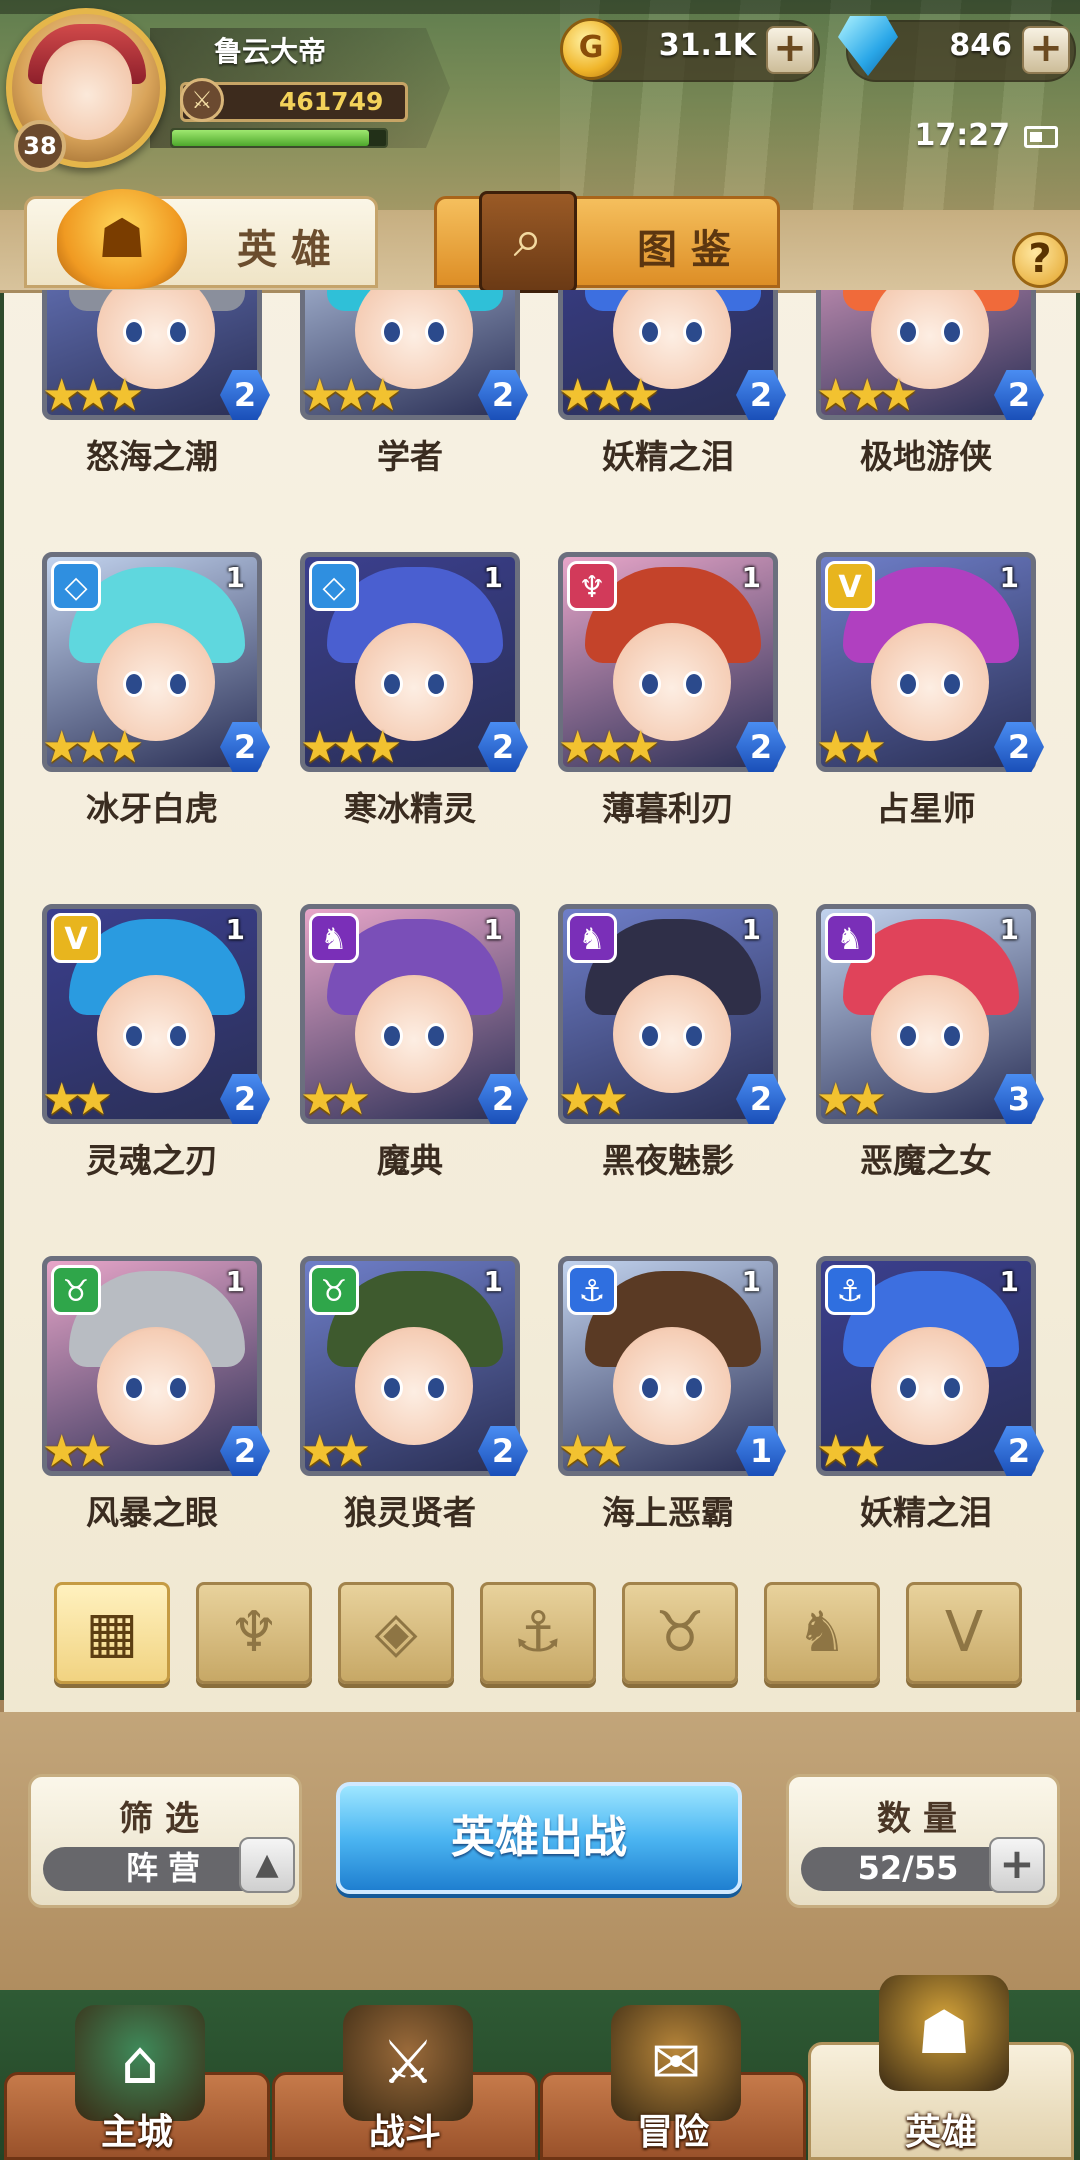 Image resolution: width=1080 pixels, height=2160 pixels. Describe the element at coordinates (930, 1042) in the screenshot. I see `hero-card: ♞ 1 ★★ 3 恶魔之女` at that location.